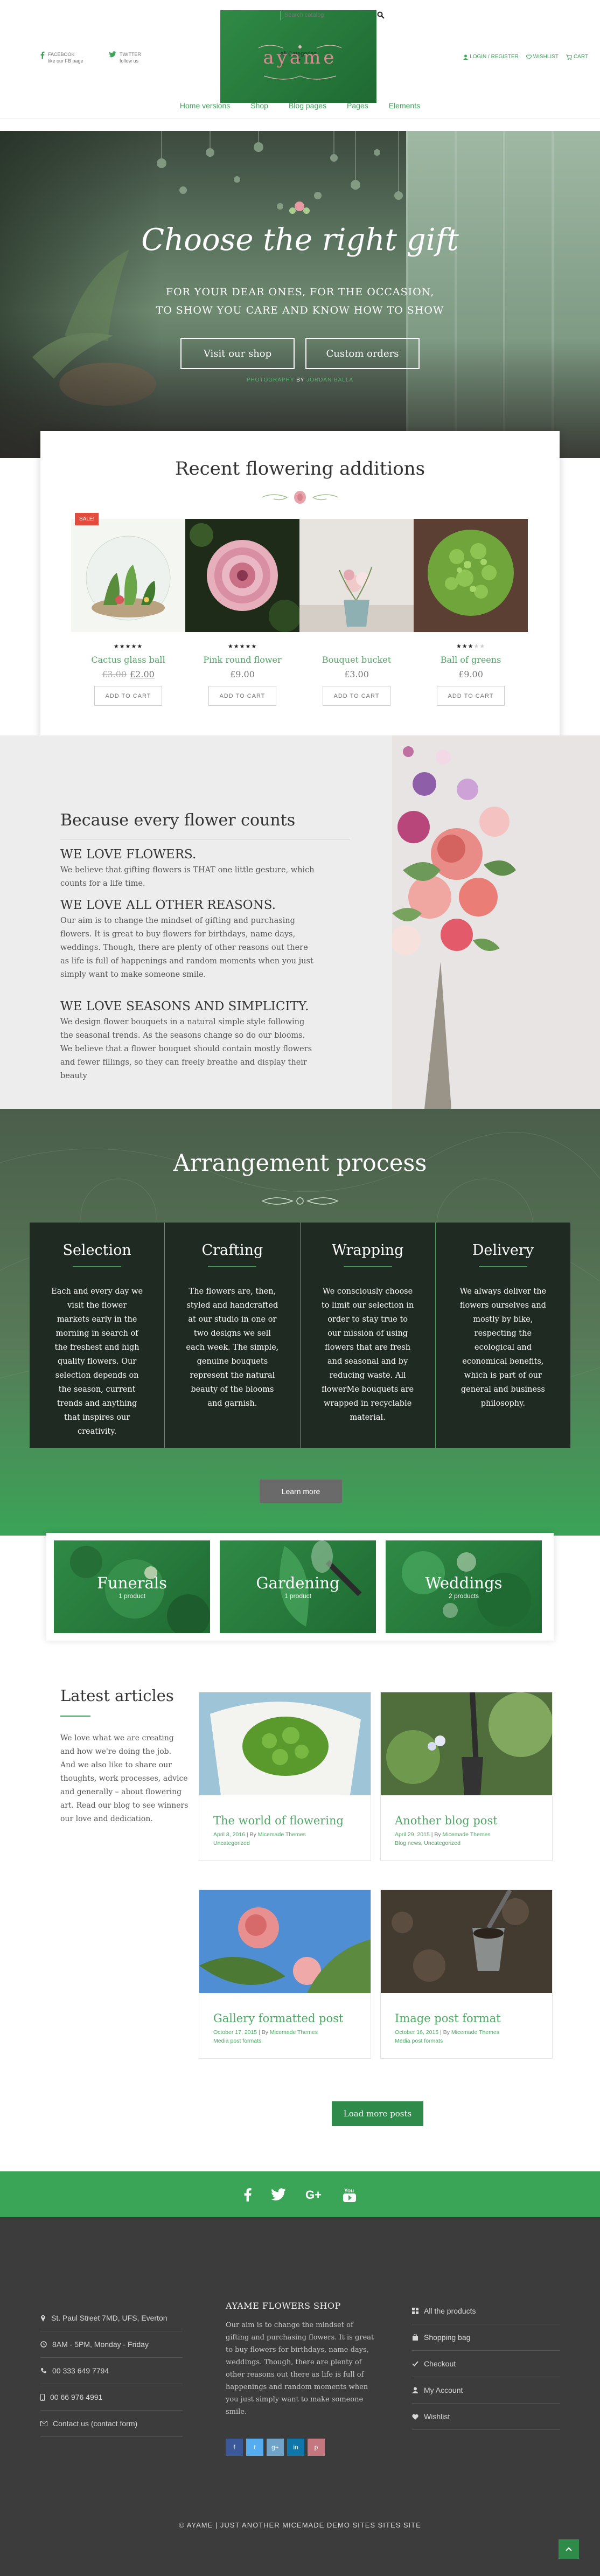 This screenshot has width=600, height=2576. What do you see at coordinates (464, 1586) in the screenshot?
I see `category-tile: Weddings 2 products` at bounding box center [464, 1586].